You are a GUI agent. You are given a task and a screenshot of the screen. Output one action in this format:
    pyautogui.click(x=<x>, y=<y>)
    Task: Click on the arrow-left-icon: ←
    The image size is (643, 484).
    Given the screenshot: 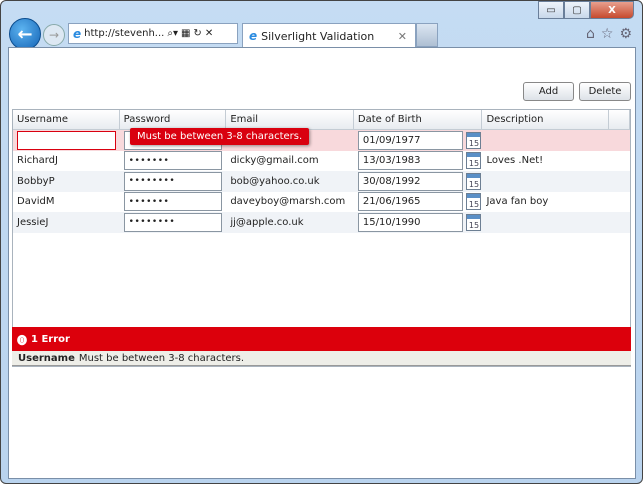 What is the action you would take?
    pyautogui.click(x=25, y=34)
    